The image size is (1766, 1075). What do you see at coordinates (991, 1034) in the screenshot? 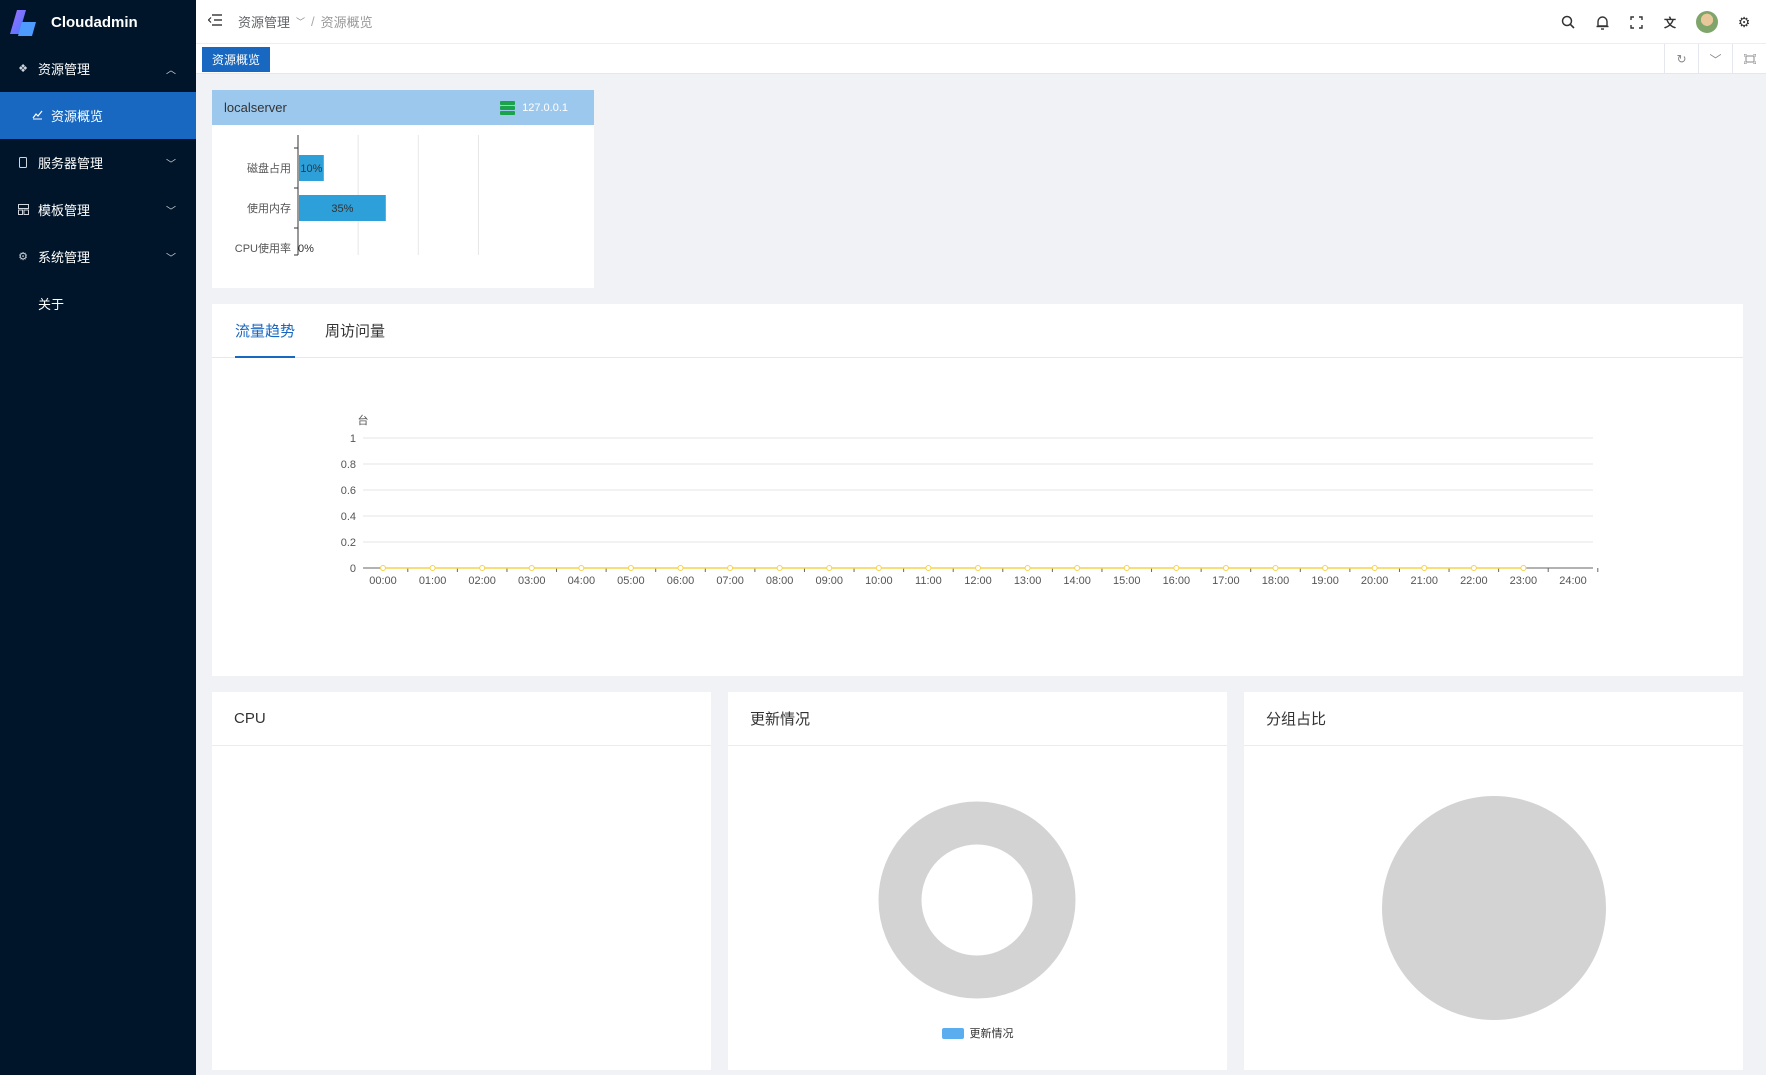
I see `legend-label: 更新情况` at bounding box center [991, 1034].